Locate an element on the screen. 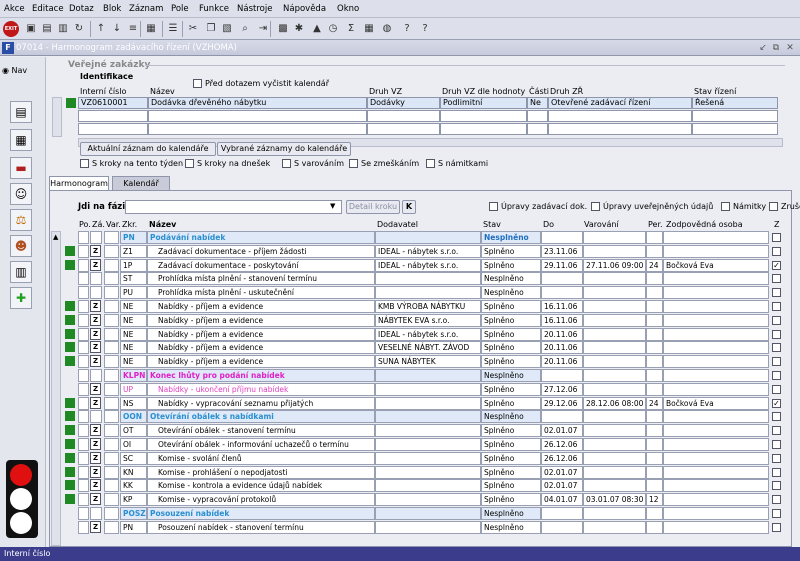  exit-button: EXIT is located at coordinates (11, 29).